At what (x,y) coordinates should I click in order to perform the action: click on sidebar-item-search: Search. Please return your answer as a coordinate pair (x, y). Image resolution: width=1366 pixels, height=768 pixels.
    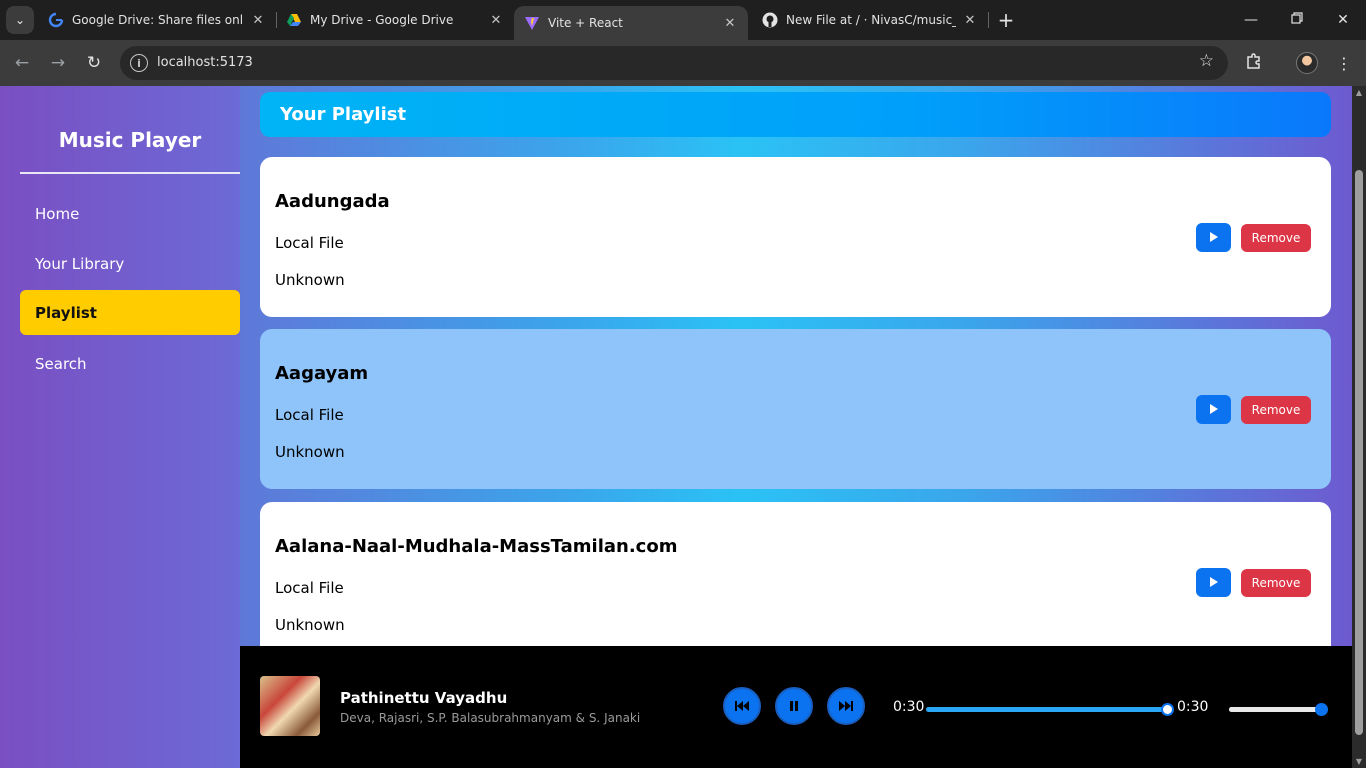
    Looking at the image, I should click on (130, 363).